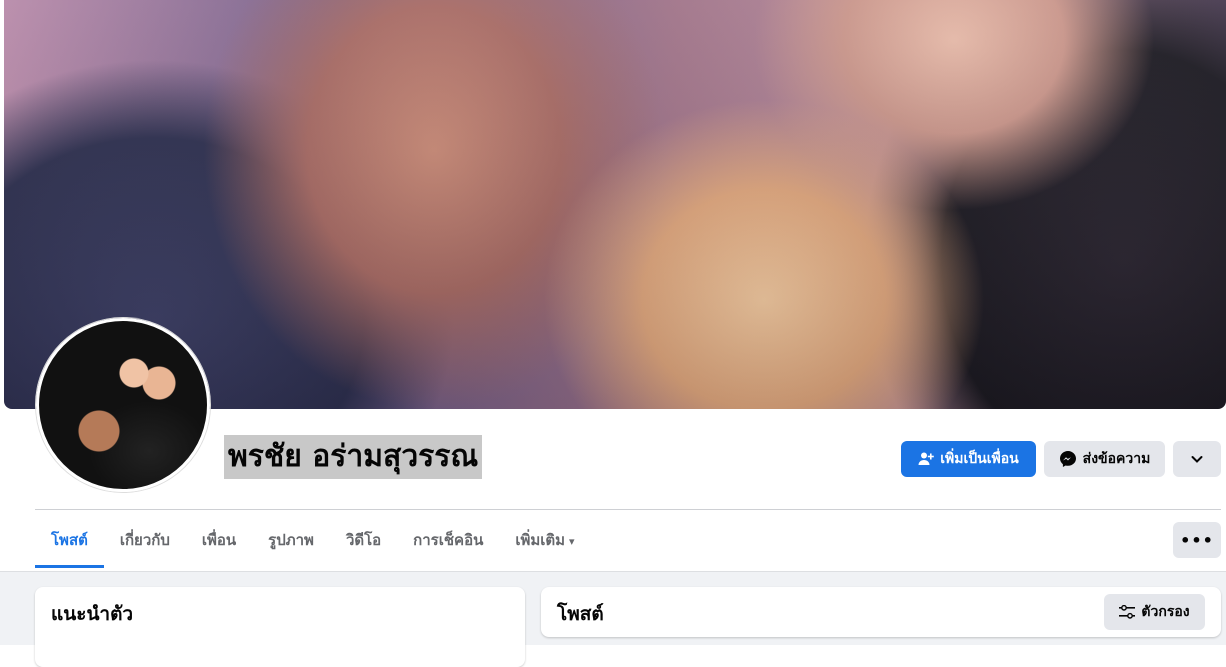 The height and width of the screenshot is (667, 1226). What do you see at coordinates (144, 540) in the screenshot?
I see `tab-label: เกี่ยวกับ` at bounding box center [144, 540].